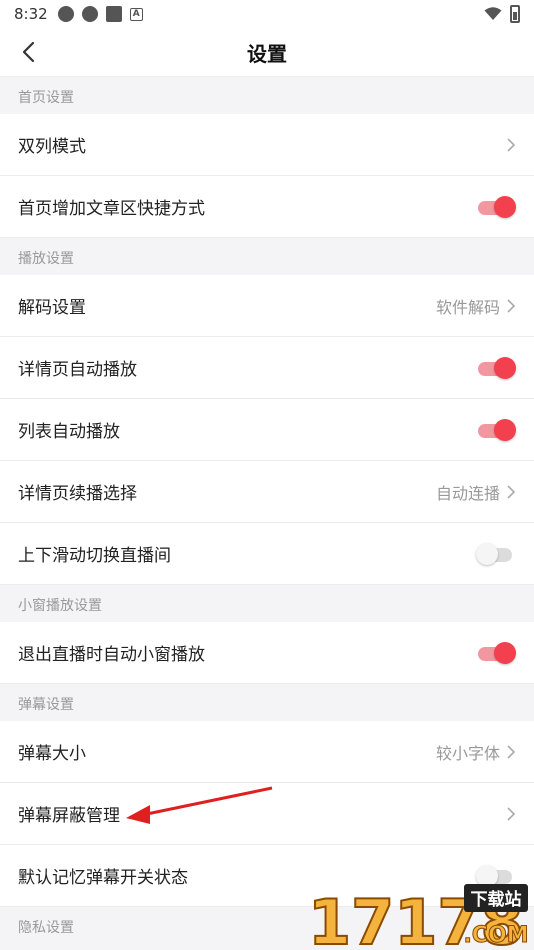 The image size is (534, 950). I want to click on continue-value: 自动连播, so click(467, 493).